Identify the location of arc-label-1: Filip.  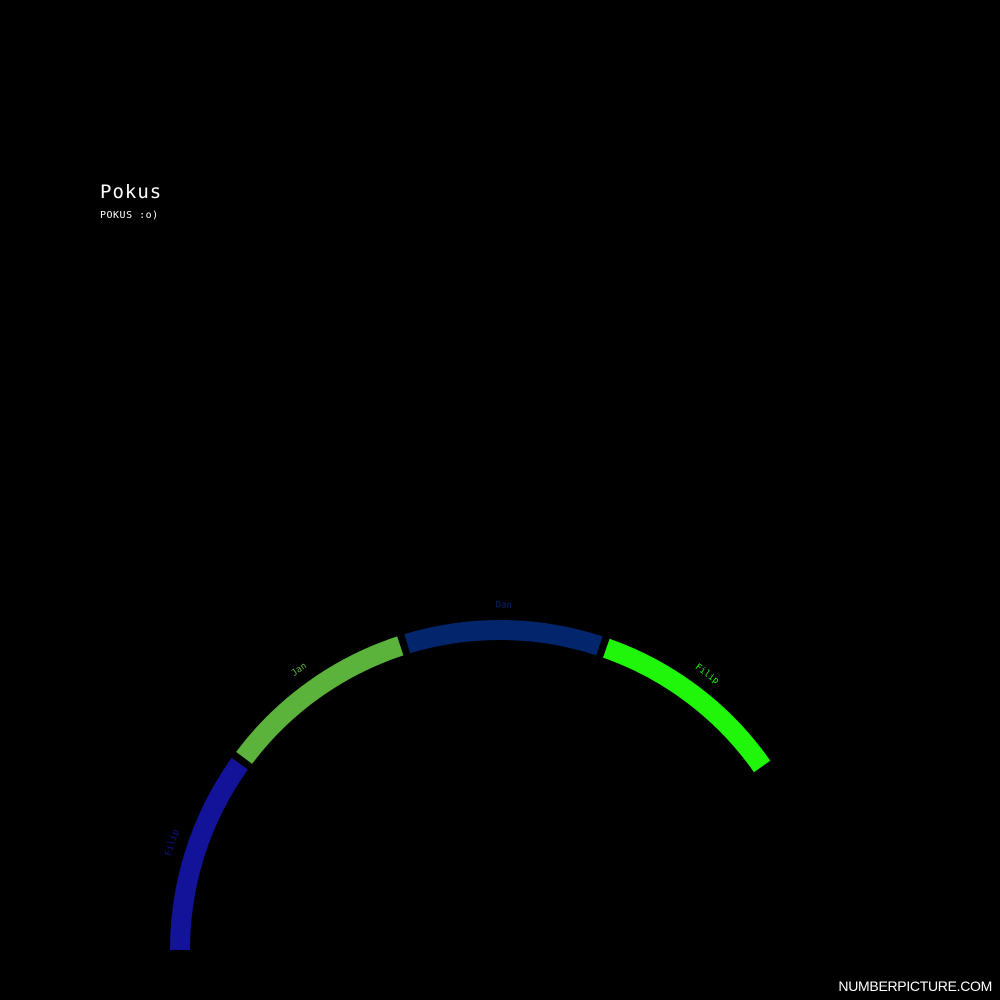
(173, 842).